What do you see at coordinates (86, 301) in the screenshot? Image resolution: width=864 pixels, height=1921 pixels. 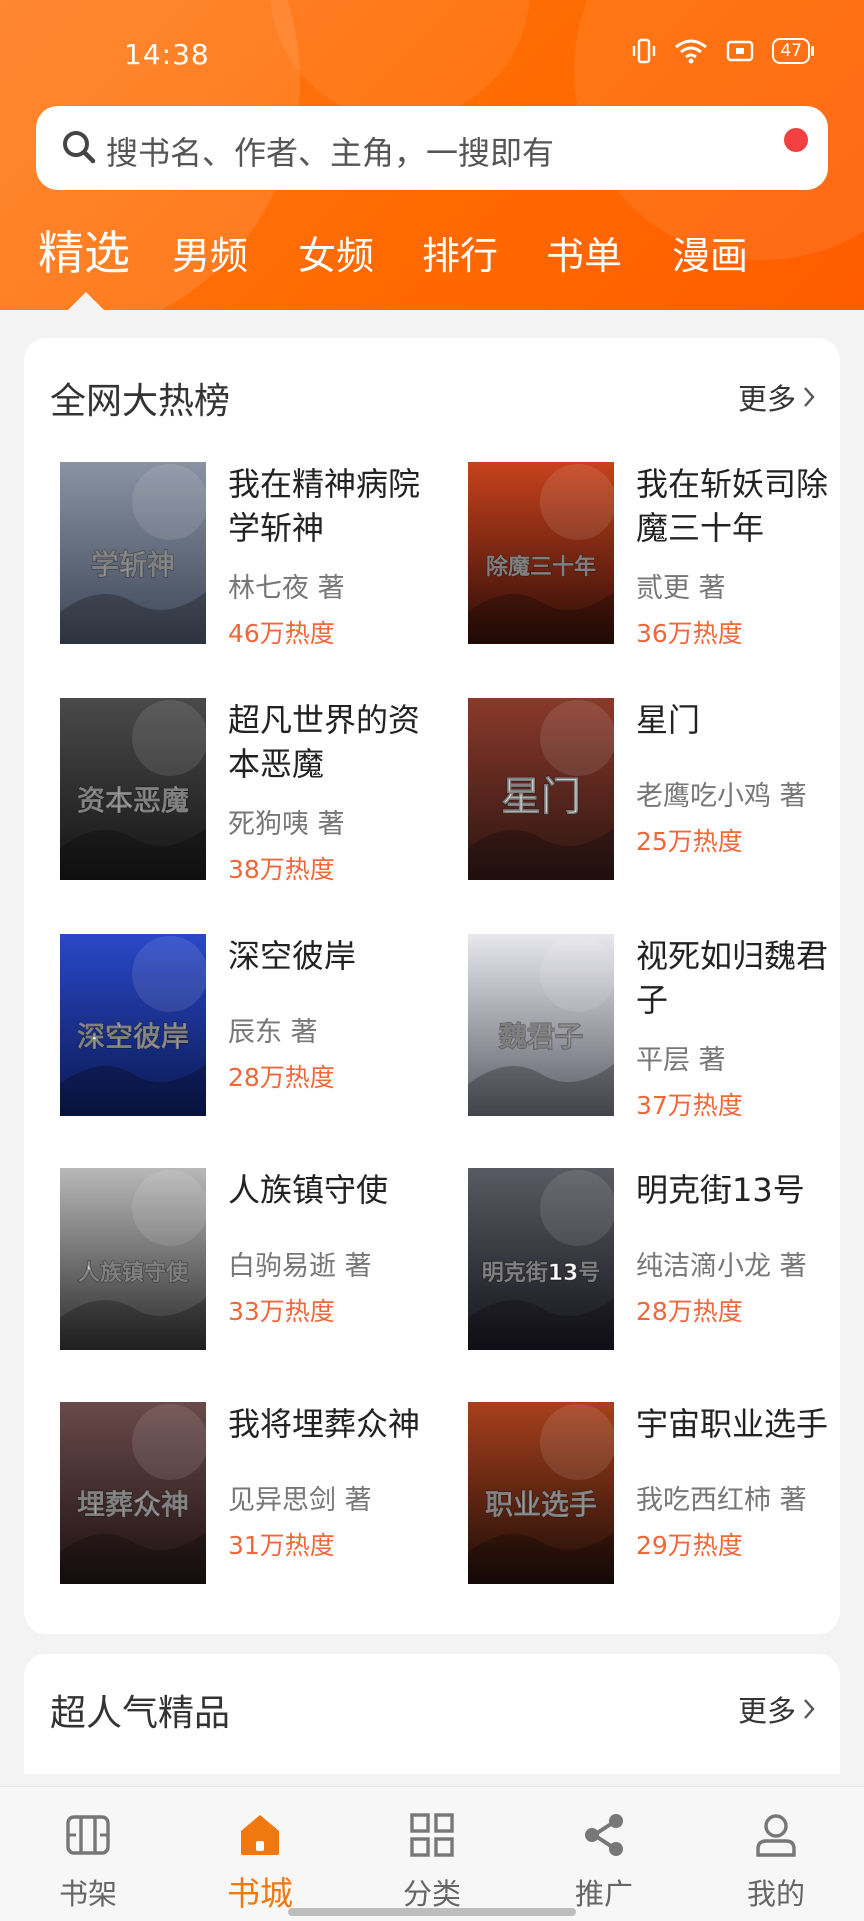 I see `active-tab-indicator` at bounding box center [86, 301].